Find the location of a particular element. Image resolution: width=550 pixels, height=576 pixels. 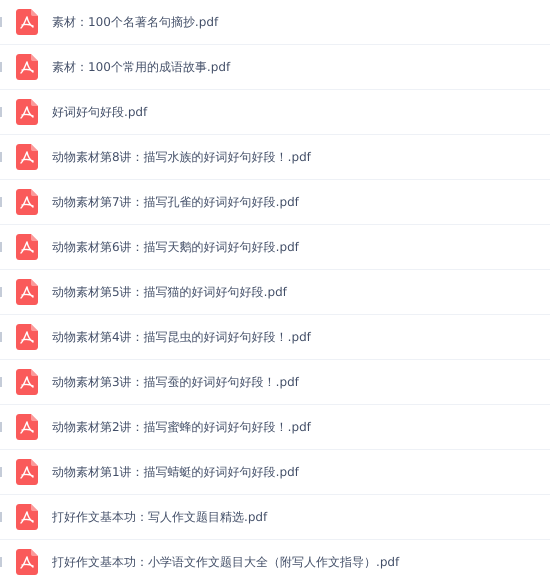

file-name: 打好作文基本功：写人作文题目精选.pdf is located at coordinates (160, 517).